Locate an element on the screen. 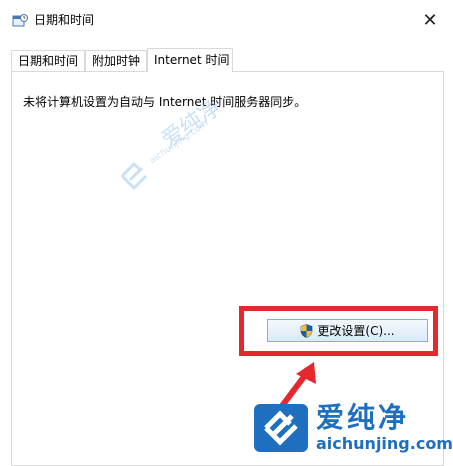 The width and height of the screenshot is (453, 466). window-title: 日期和时间 is located at coordinates (64, 20).